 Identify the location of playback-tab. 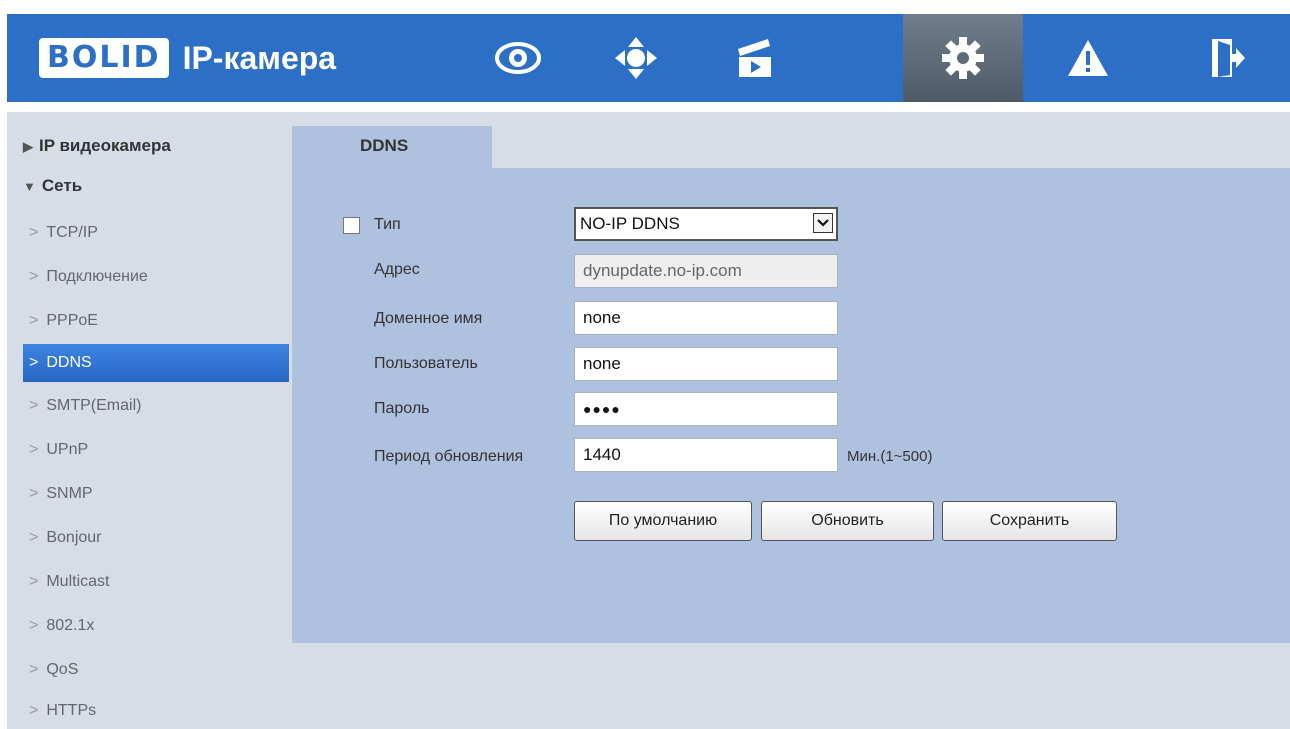
(754, 58).